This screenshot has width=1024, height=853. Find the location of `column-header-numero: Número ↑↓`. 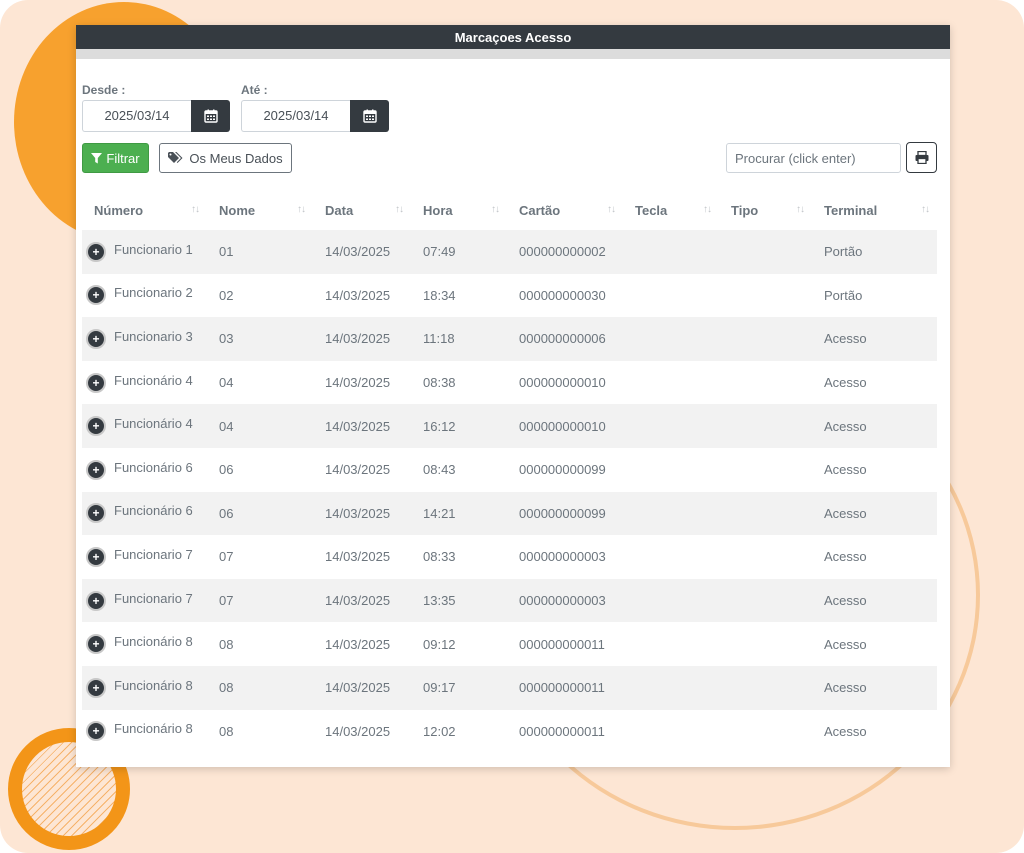

column-header-numero: Número ↑↓ is located at coordinates (144, 210).